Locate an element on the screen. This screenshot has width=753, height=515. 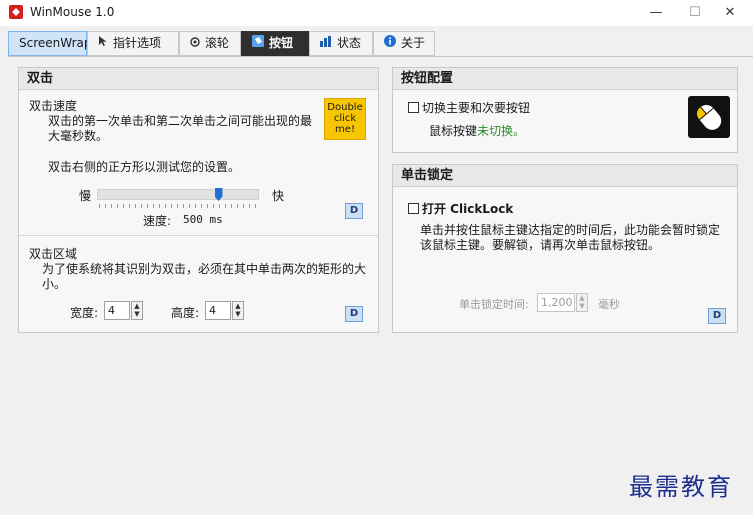
tab-buttons: 按钮 is located at coordinates (275, 43).